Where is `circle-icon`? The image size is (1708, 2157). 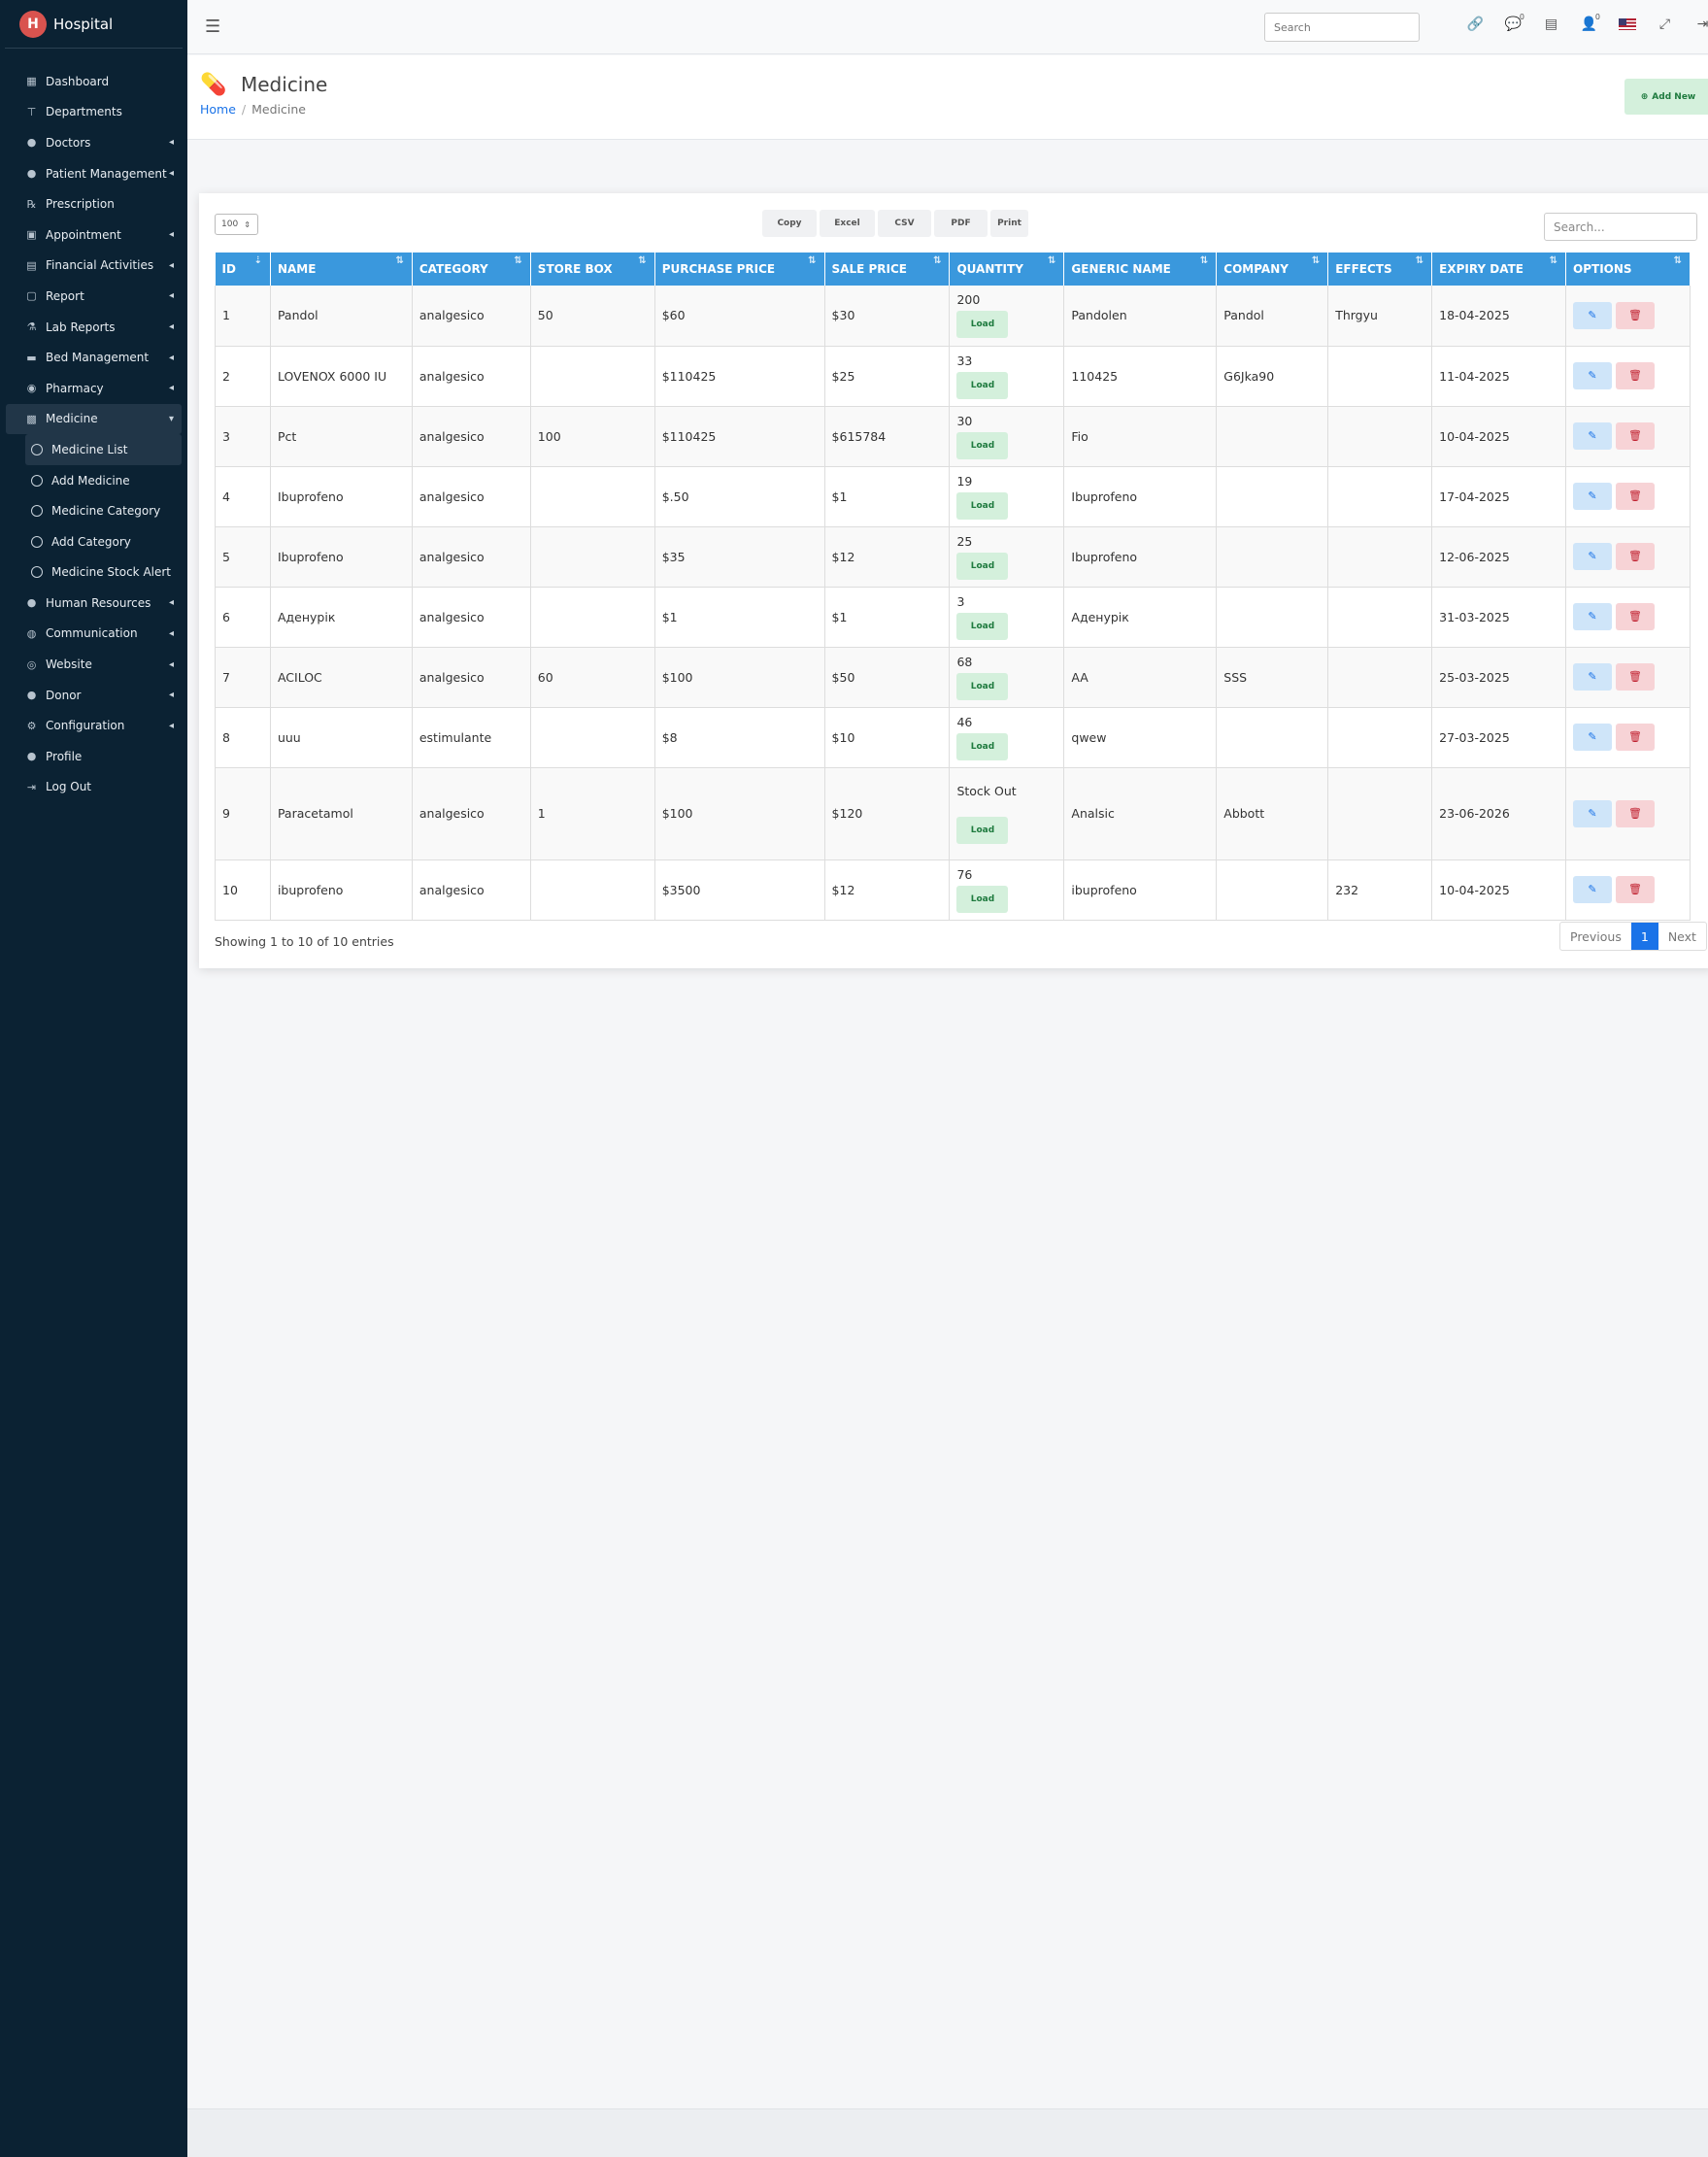
circle-icon is located at coordinates (37, 541).